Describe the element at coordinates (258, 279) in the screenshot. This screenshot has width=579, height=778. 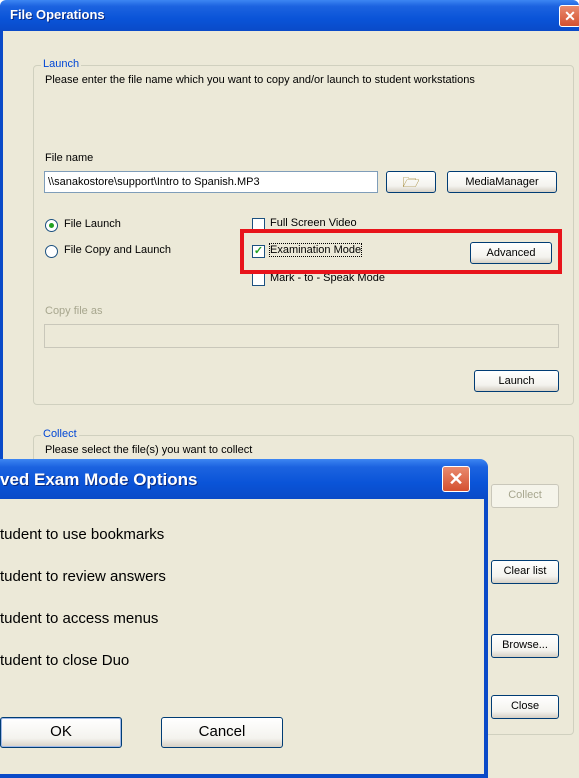
I see `mark-to-speak-checkbox` at that location.